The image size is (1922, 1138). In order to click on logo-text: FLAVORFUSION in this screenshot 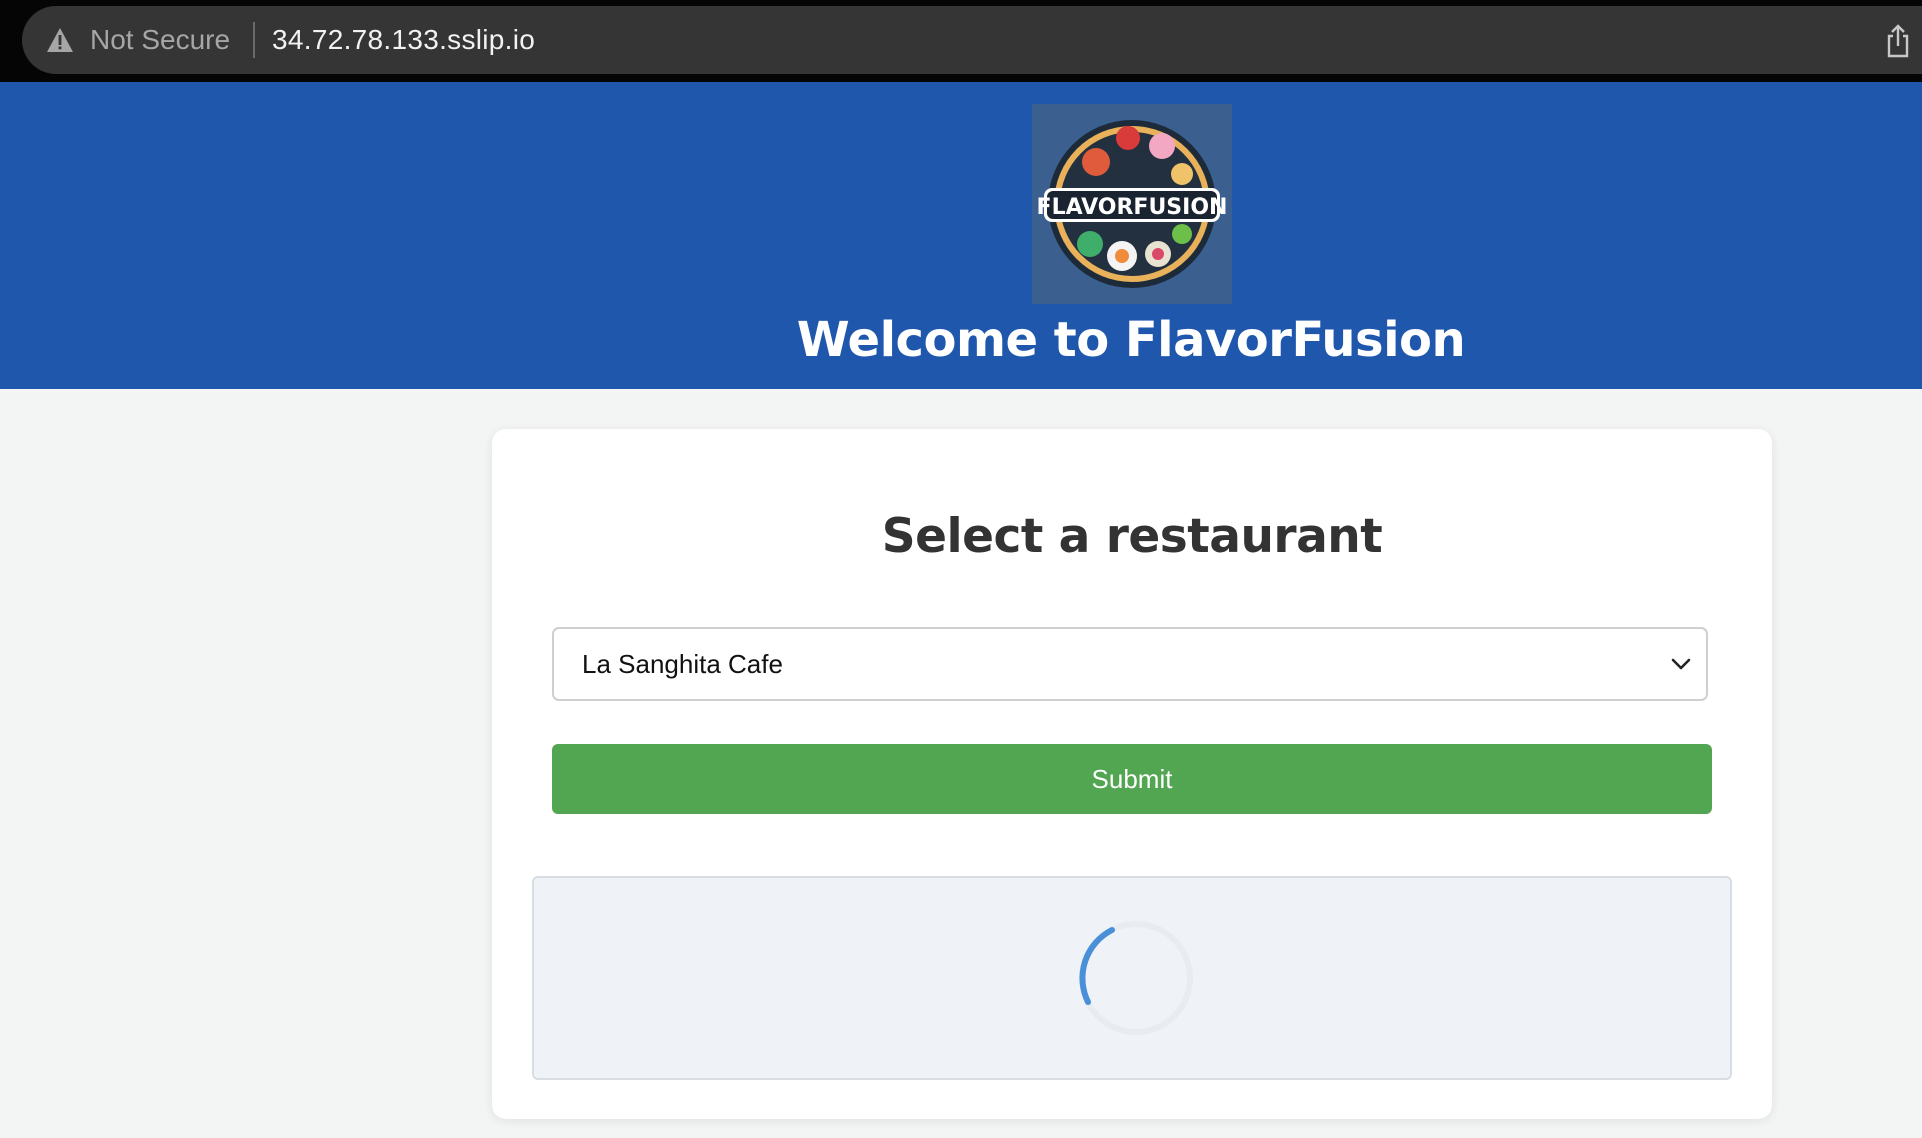, I will do `click(1132, 207)`.